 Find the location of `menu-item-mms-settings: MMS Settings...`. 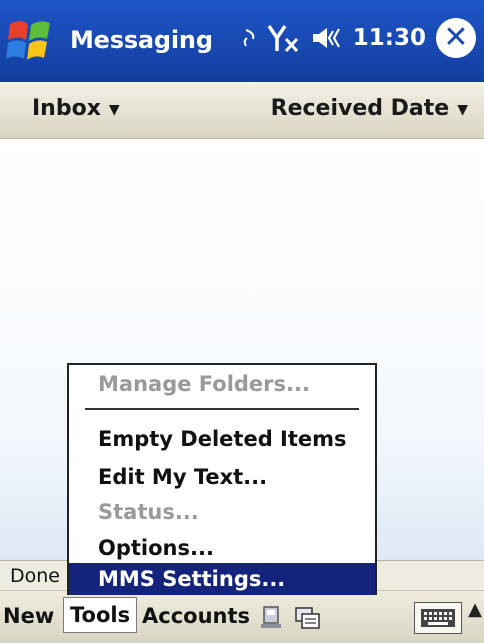

menu-item-mms-settings: MMS Settings... is located at coordinates (222, 579).